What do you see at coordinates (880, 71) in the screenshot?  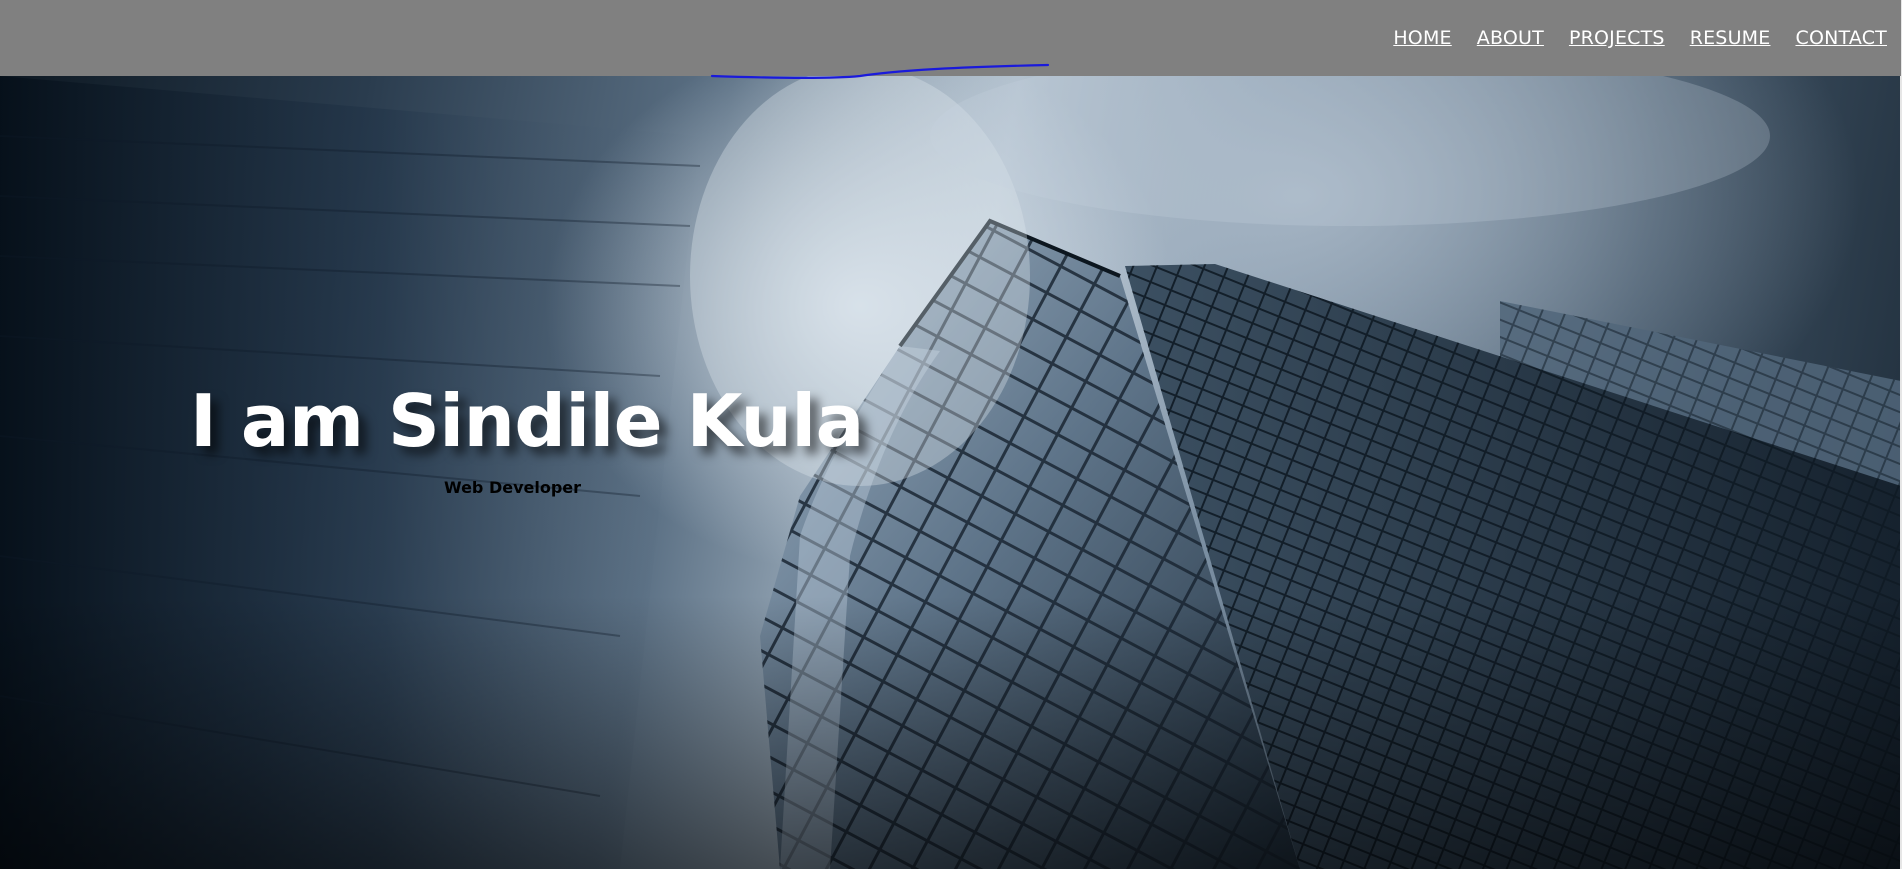 I see `pen-annotation-stroke` at bounding box center [880, 71].